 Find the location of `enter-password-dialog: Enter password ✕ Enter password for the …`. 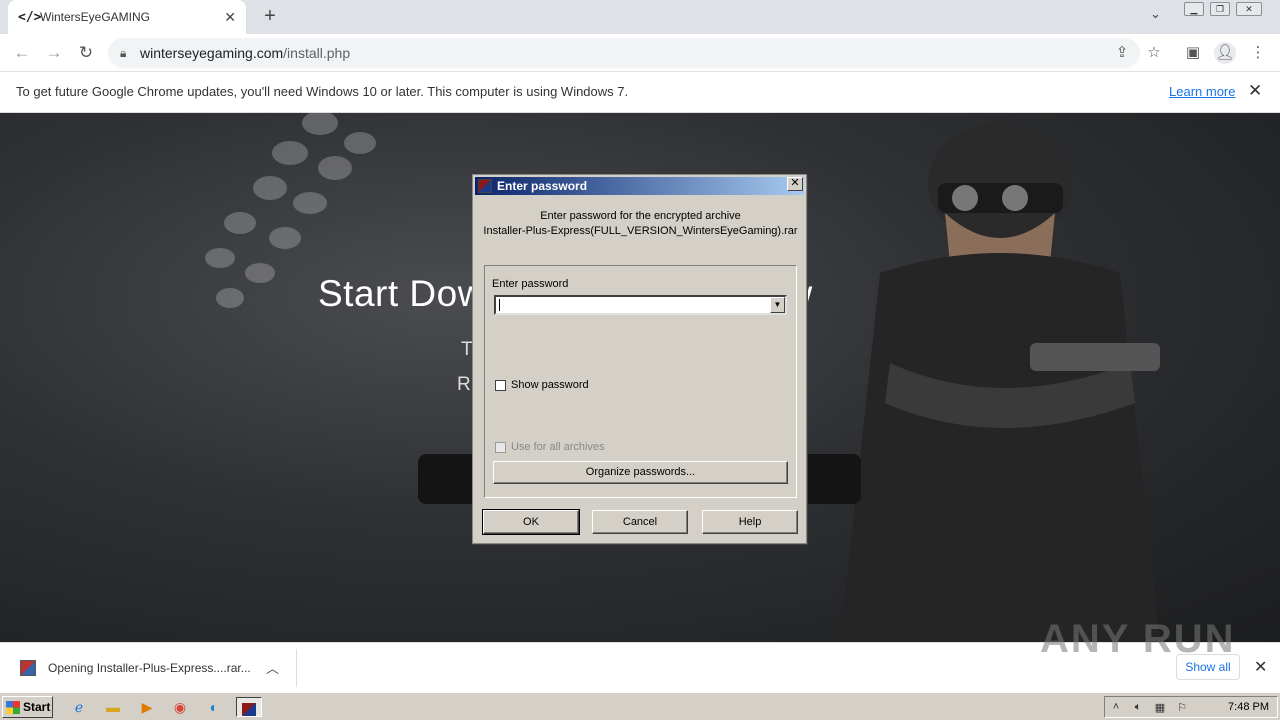

enter-password-dialog: Enter password ✕ Enter password for the … is located at coordinates (639, 359).